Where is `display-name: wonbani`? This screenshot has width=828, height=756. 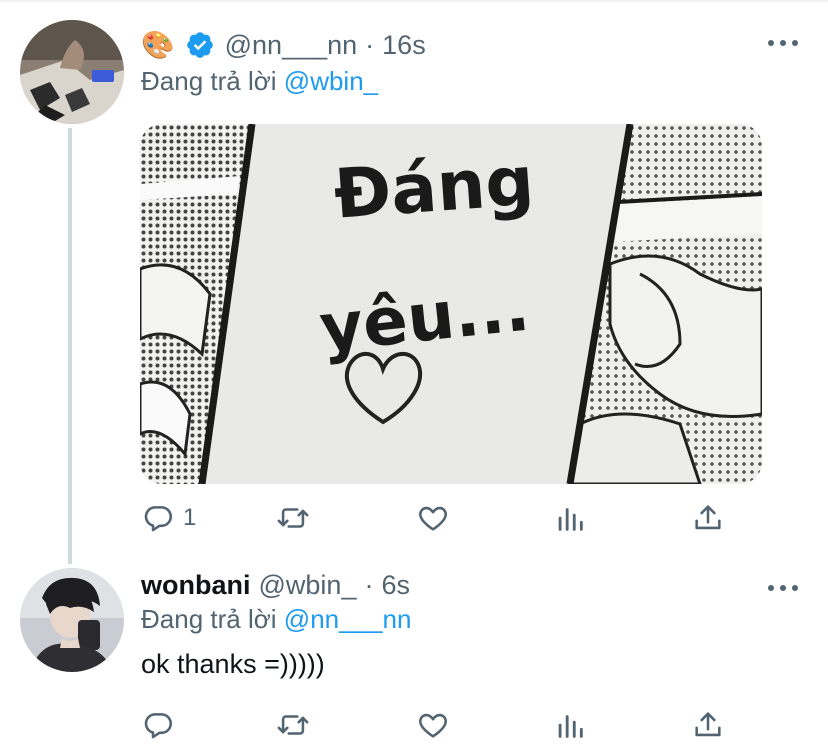
display-name: wonbani is located at coordinates (196, 585).